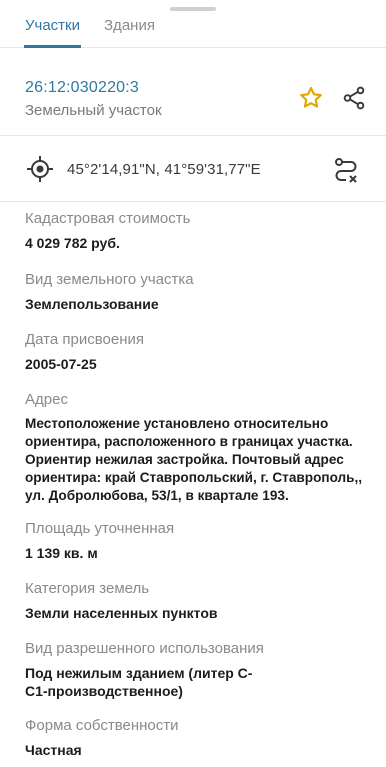 The height and width of the screenshot is (767, 386). Describe the element at coordinates (193, 92) in the screenshot. I see `object-header: 26:12:030220:3 Земельный участок` at that location.